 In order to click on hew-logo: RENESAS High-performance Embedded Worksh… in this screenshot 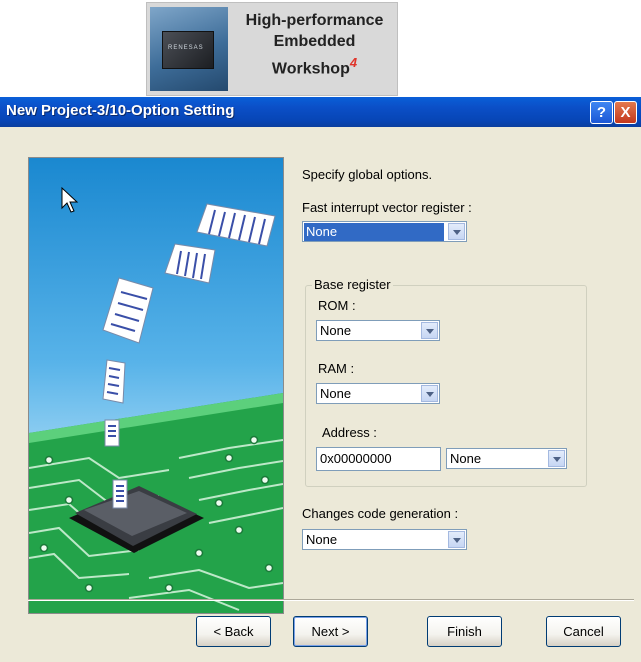, I will do `click(272, 49)`.